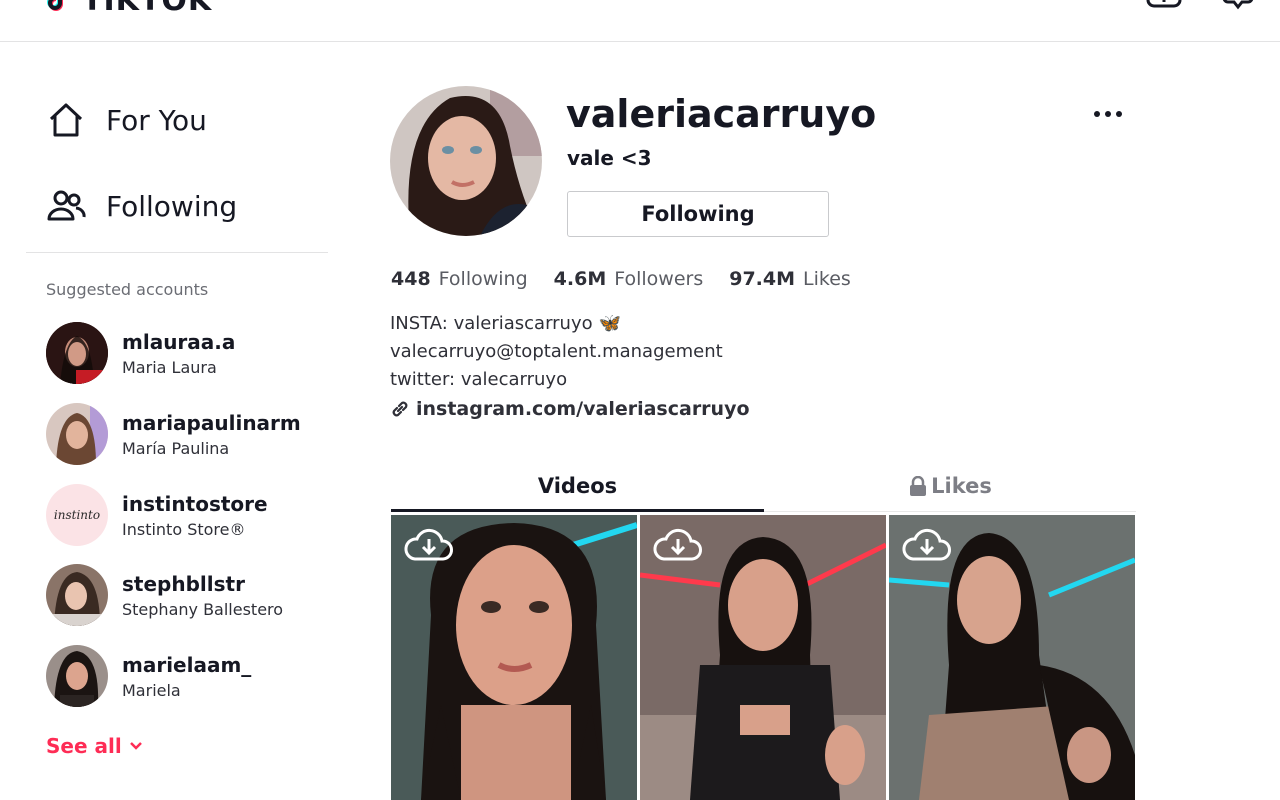 This screenshot has height=800, width=1280. I want to click on bio-line-insta: INSTA: valeriascarruyo, so click(491, 323).